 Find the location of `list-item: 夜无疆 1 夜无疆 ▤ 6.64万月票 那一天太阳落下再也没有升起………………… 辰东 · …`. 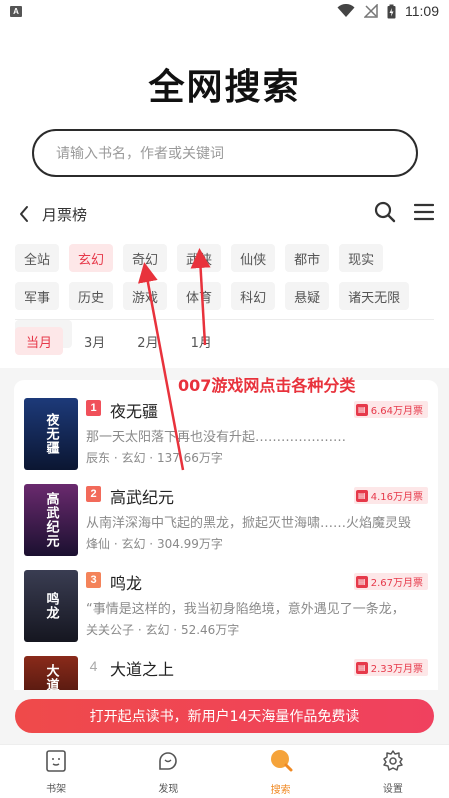

list-item: 夜无疆 1 夜无疆 ▤ 6.64万月票 那一天太阳落下再也没有升起………………… 辰东 · … is located at coordinates (226, 436).